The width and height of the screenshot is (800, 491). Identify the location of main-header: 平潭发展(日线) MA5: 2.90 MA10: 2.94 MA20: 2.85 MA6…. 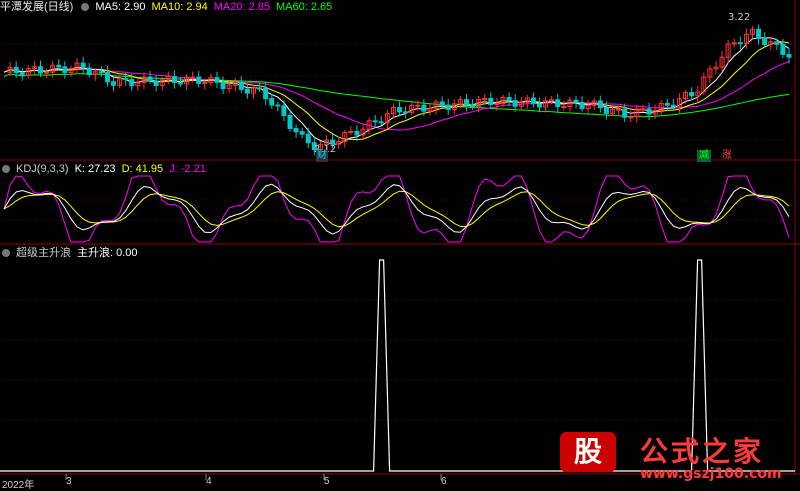
(169, 7).